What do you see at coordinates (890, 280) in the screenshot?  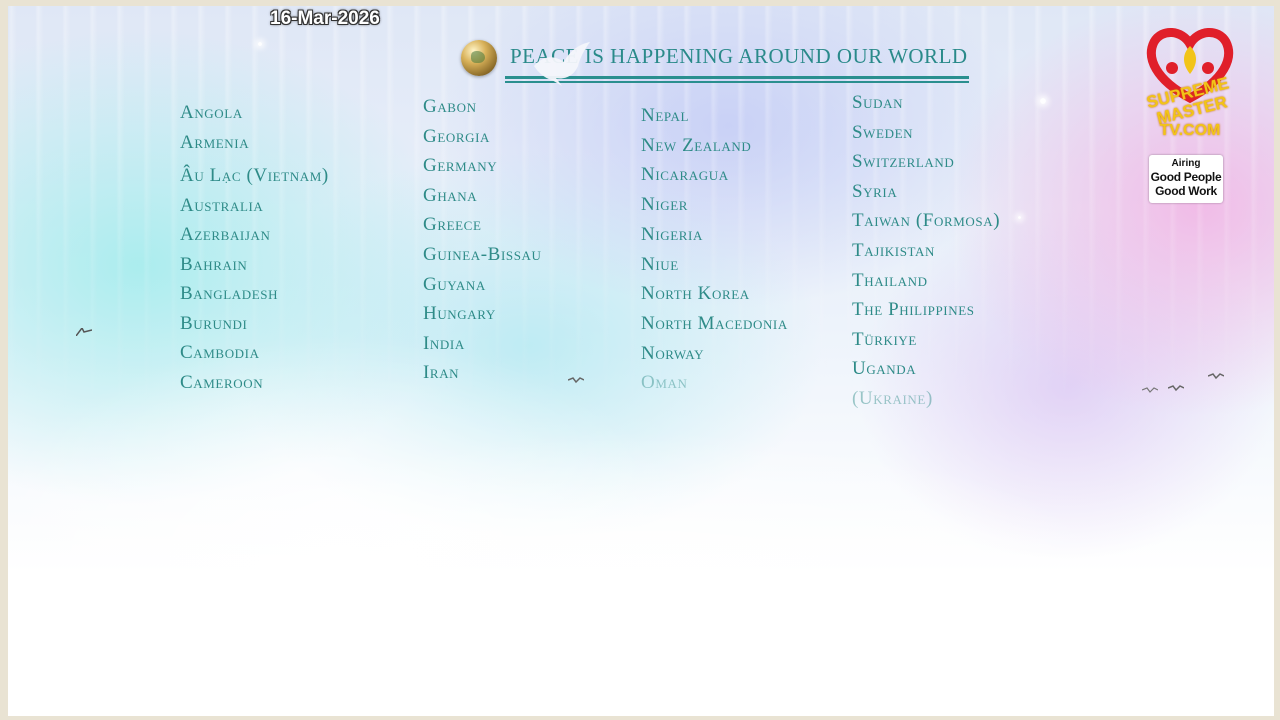 I see `country-name: Thailand` at bounding box center [890, 280].